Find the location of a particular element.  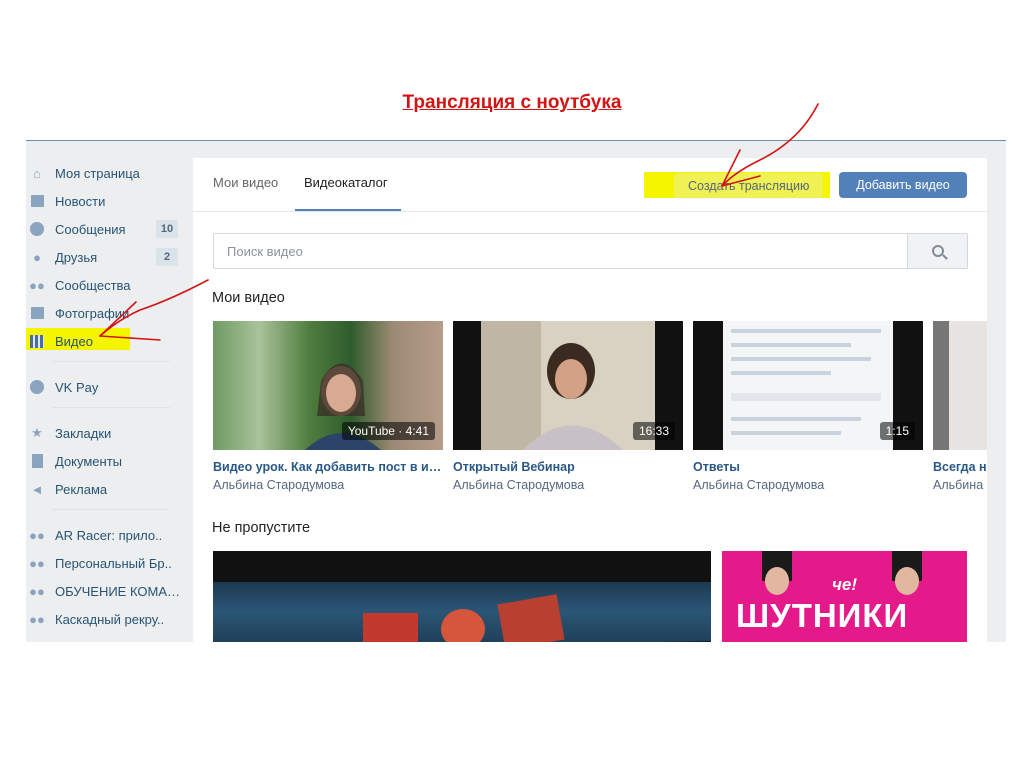

video-thumbnail: 1:15 is located at coordinates (808, 385).